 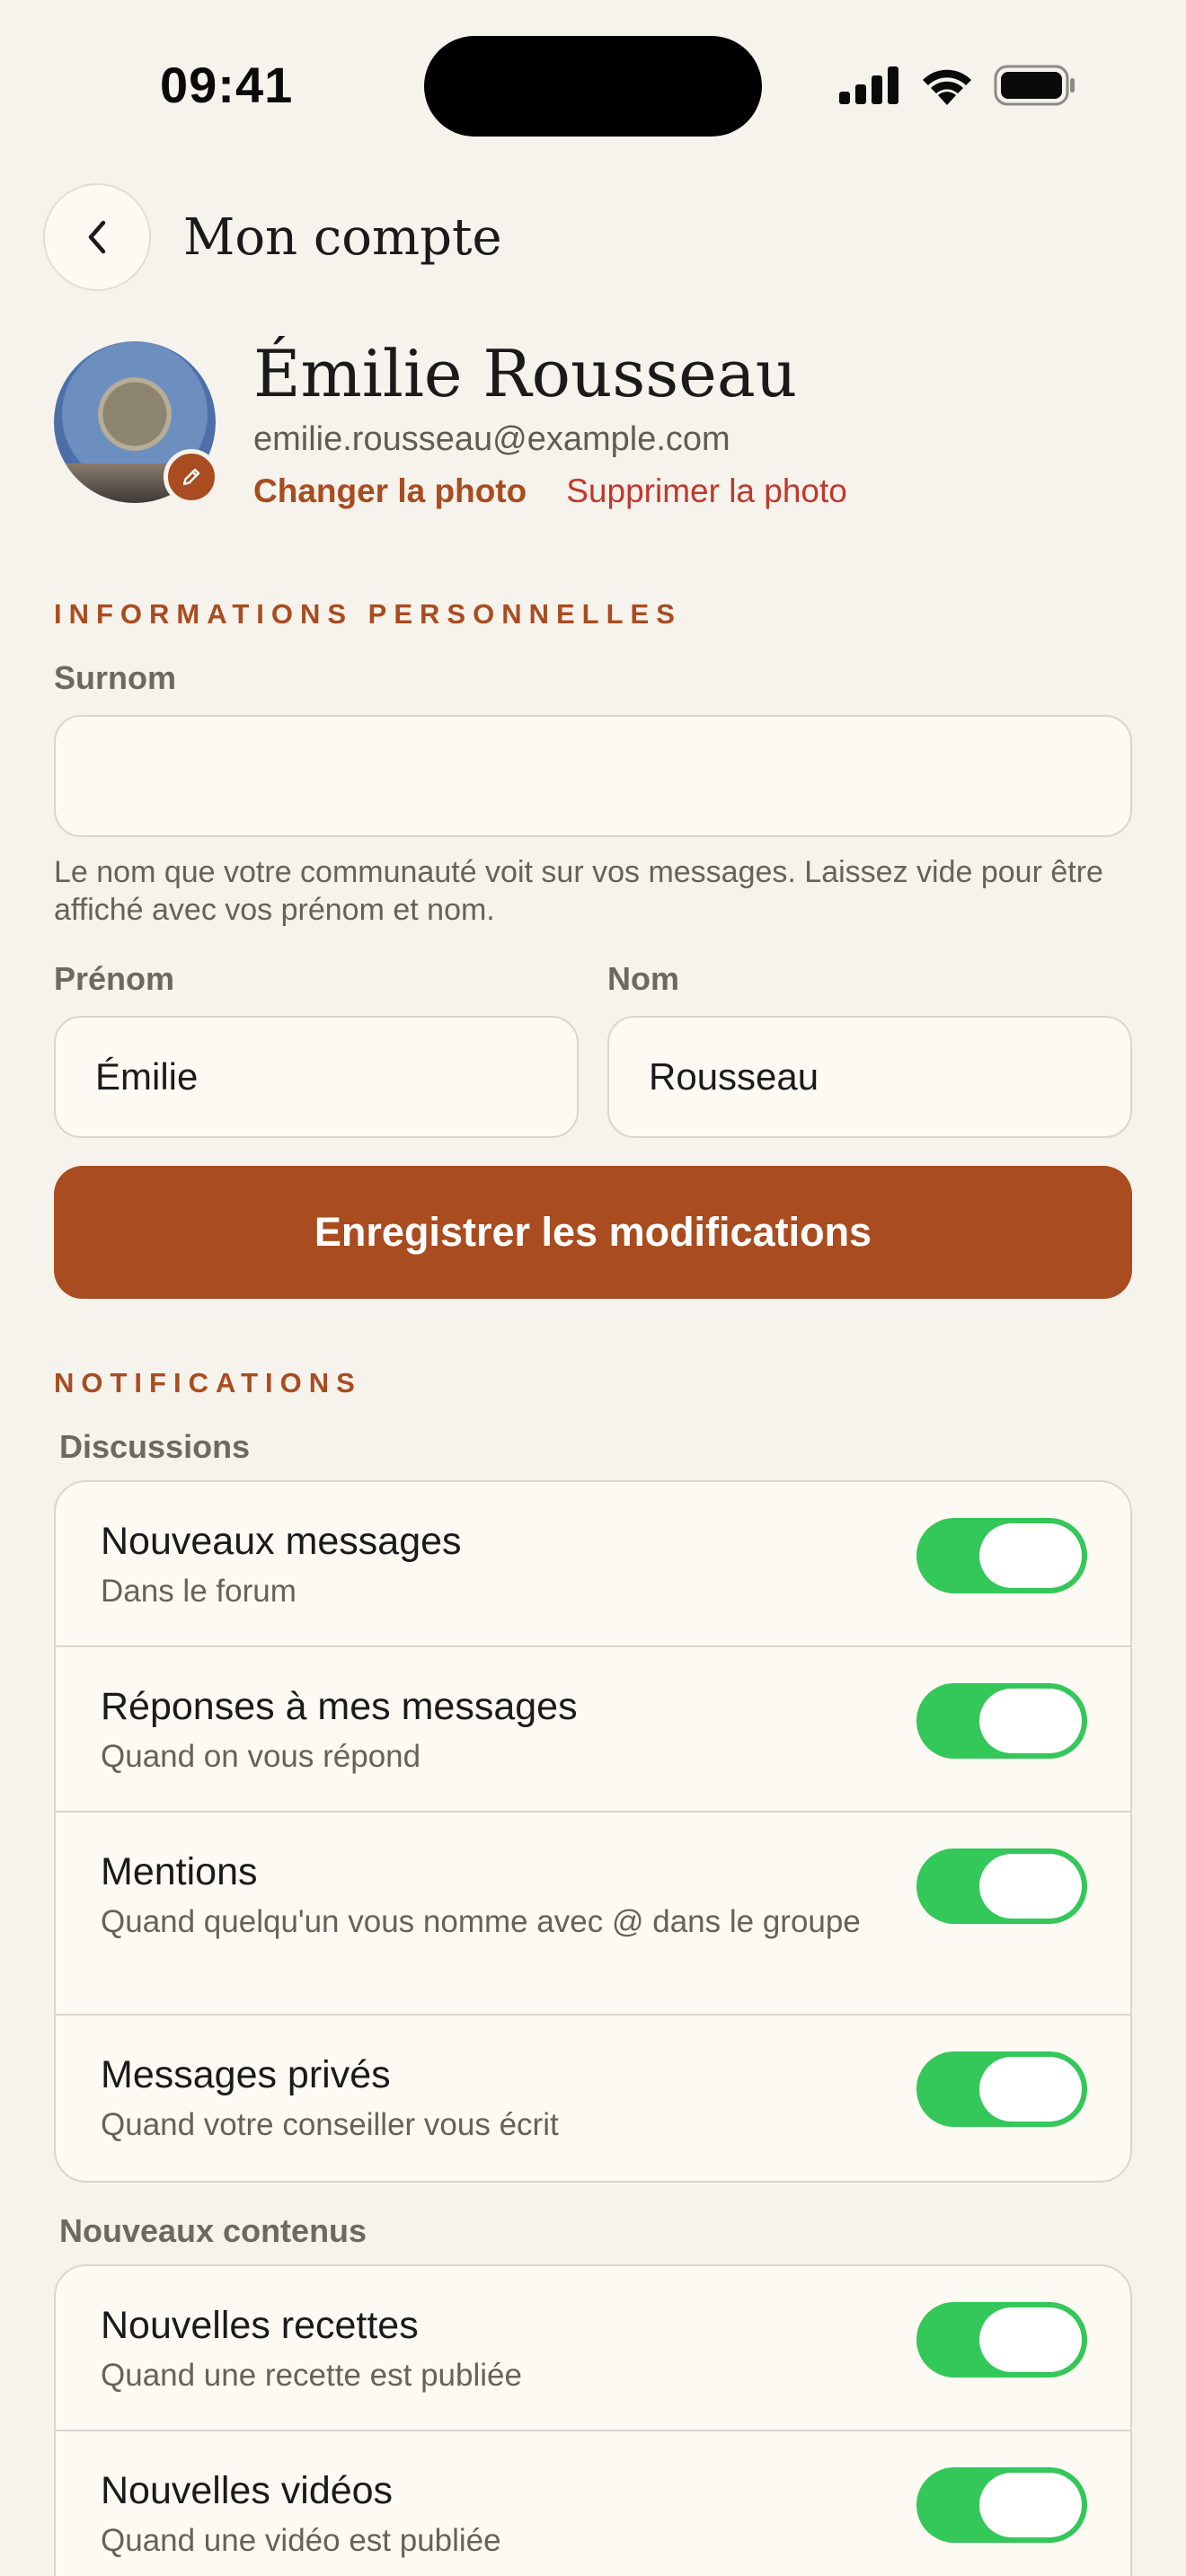 What do you see at coordinates (114, 978) in the screenshot?
I see `first-name-label: Prénom` at bounding box center [114, 978].